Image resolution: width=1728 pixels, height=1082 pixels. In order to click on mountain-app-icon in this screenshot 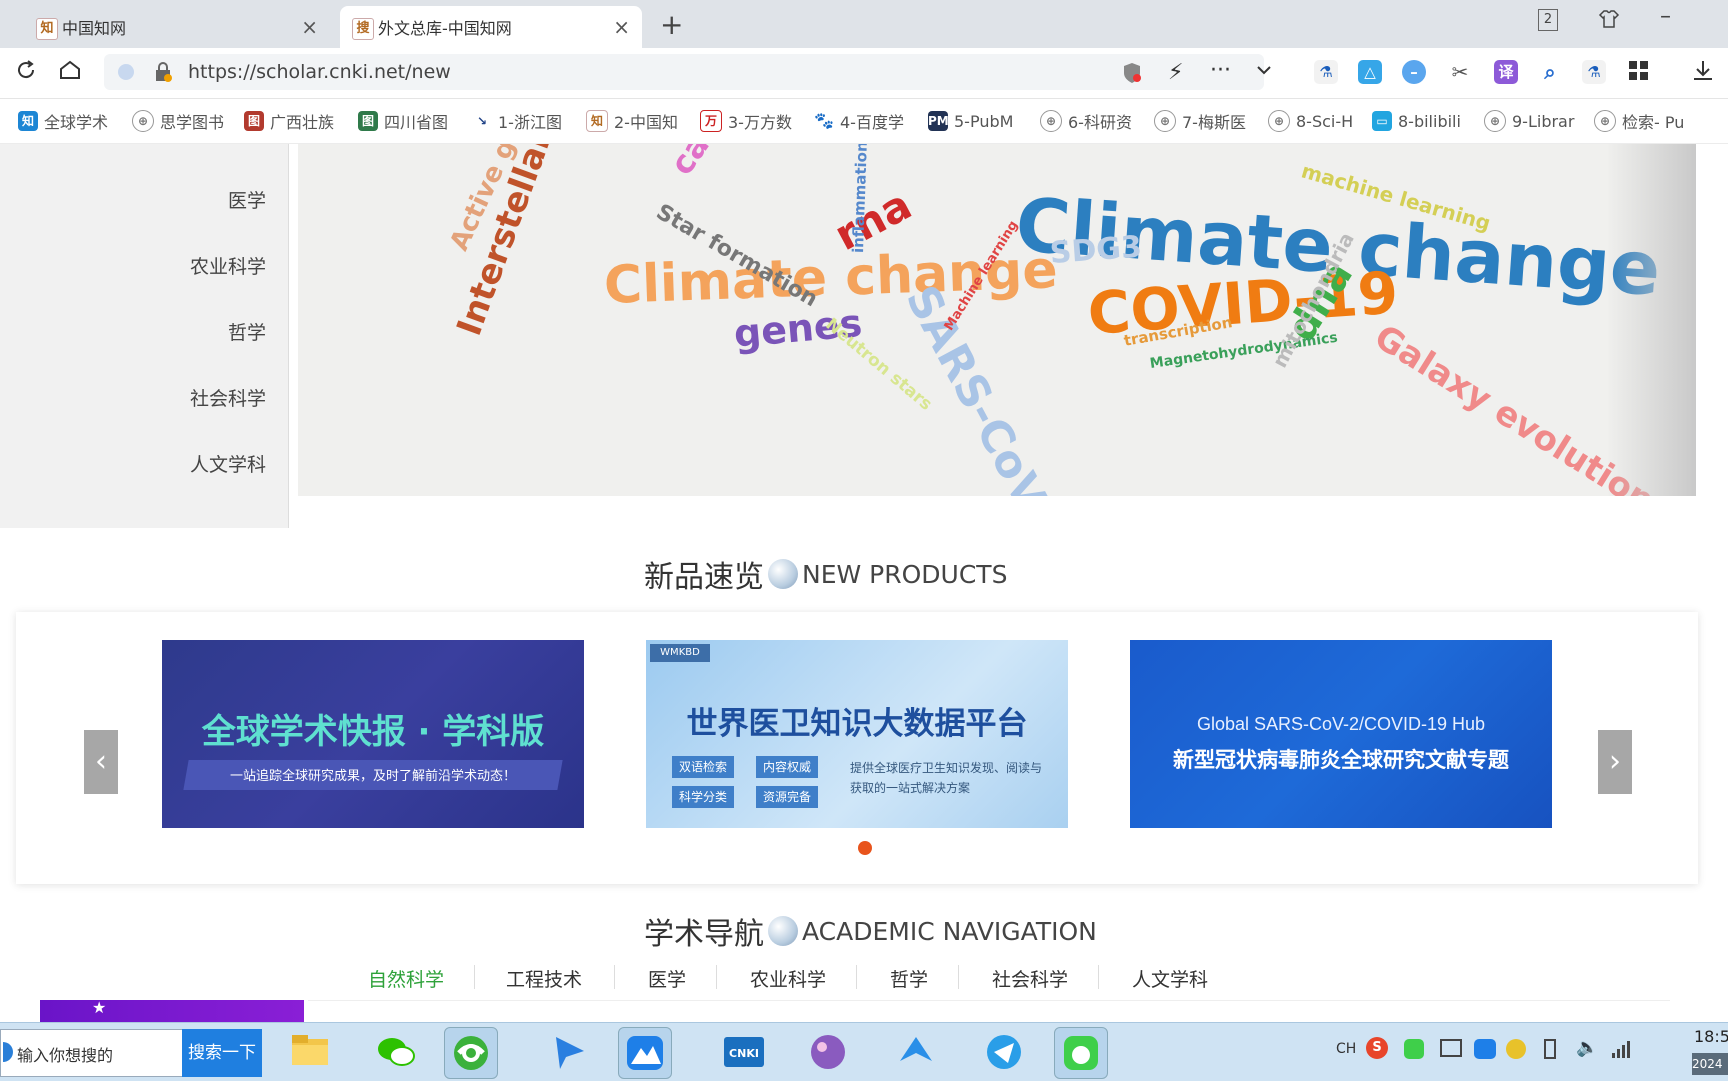, I will do `click(645, 1053)`.